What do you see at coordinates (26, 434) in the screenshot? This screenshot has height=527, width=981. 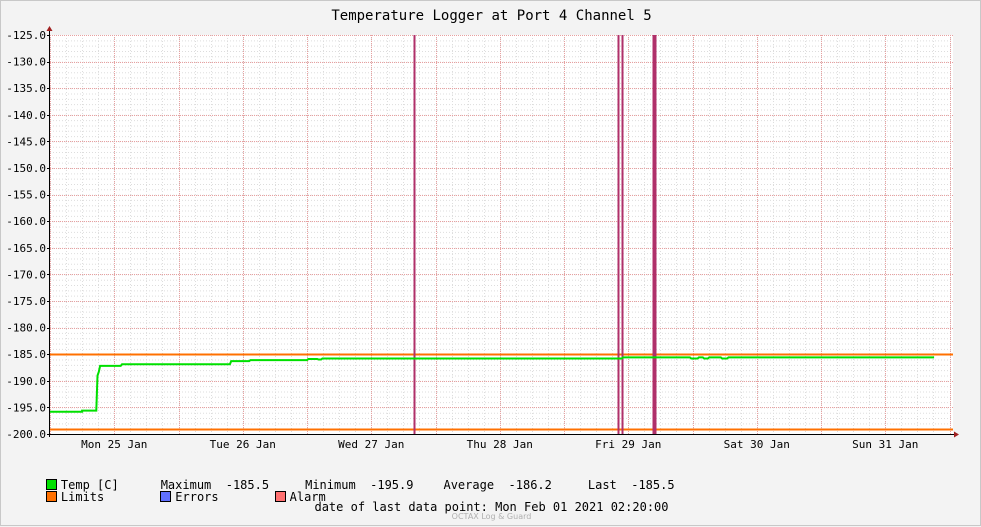 I see `y-tick-label: -200.0` at bounding box center [26, 434].